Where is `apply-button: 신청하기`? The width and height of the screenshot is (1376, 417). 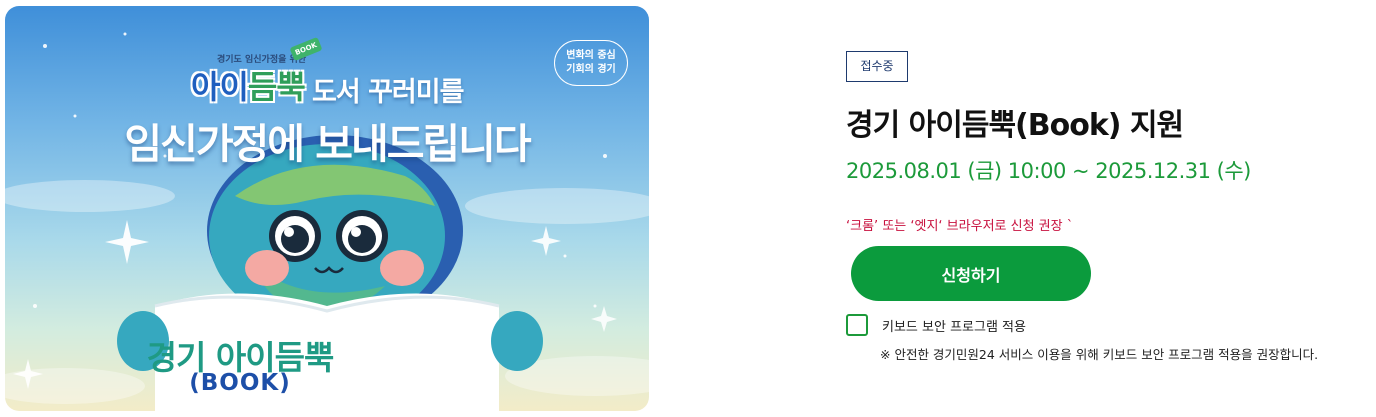 apply-button: 신청하기 is located at coordinates (971, 273).